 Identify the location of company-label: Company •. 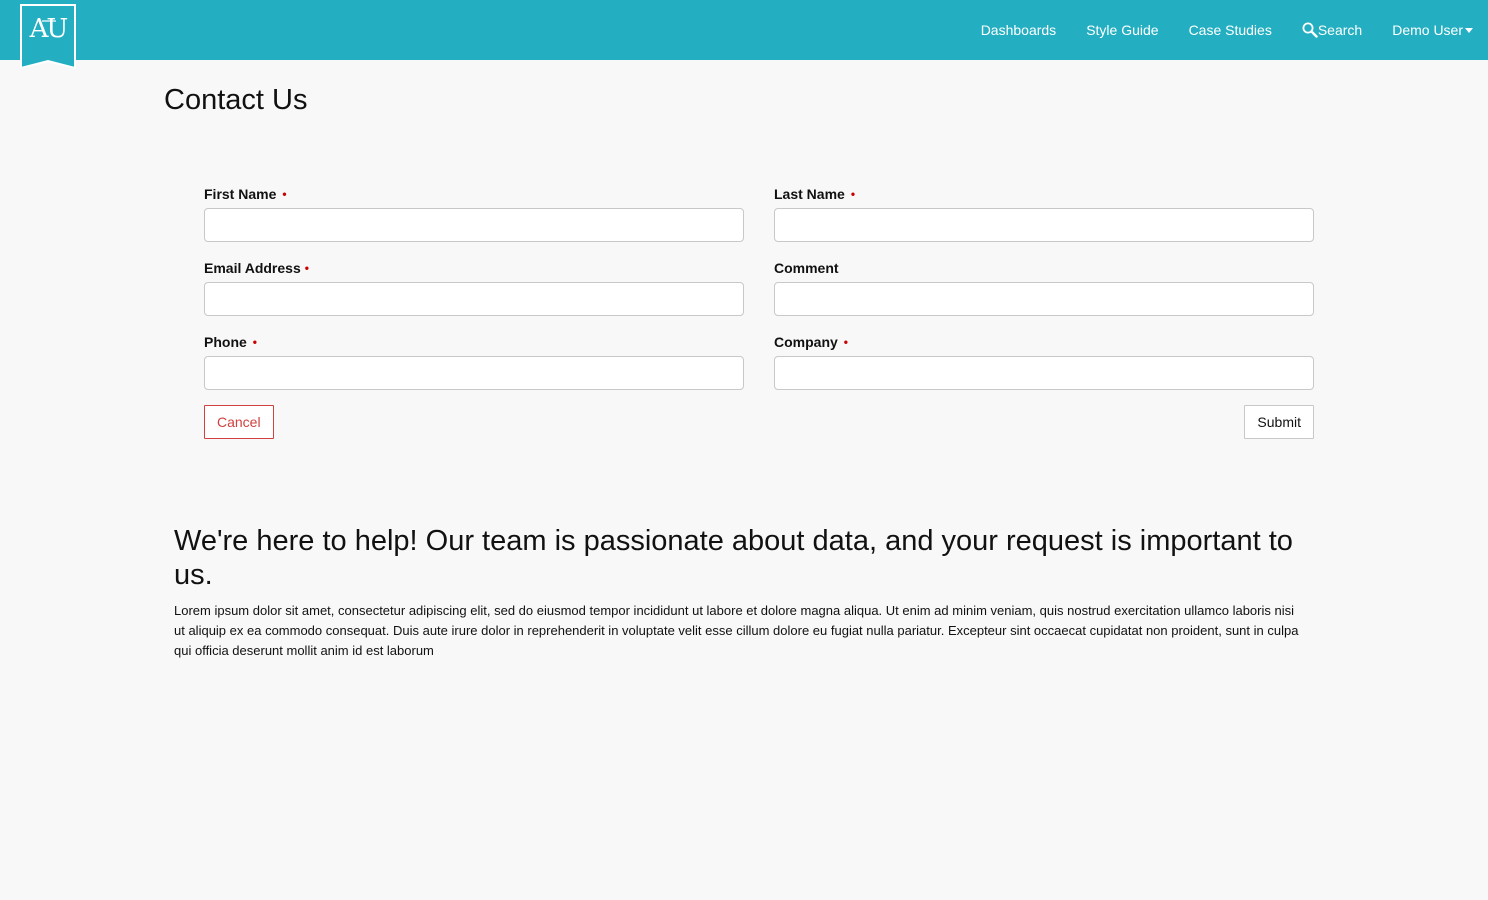
(1044, 342).